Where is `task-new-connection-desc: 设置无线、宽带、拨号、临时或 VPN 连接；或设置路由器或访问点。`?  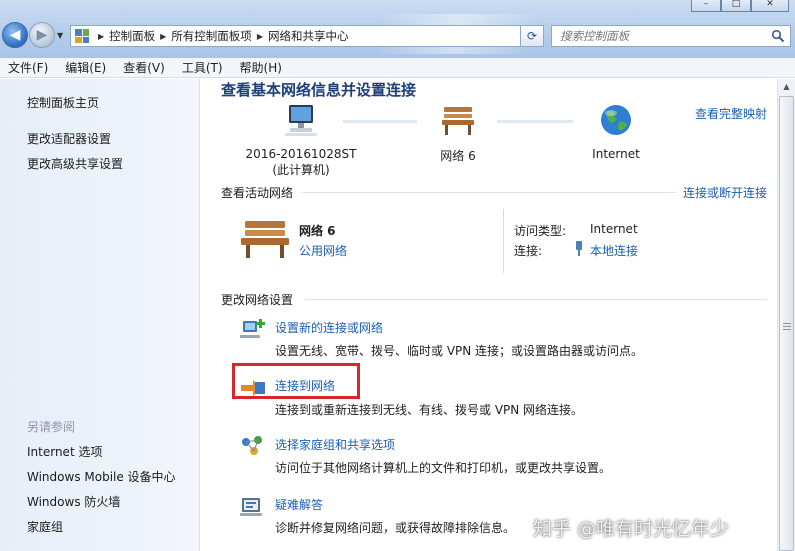 task-new-connection-desc: 设置无线、宽带、拨号、临时或 VPN 连接；或设置路由器或访问点。 is located at coordinates (459, 351).